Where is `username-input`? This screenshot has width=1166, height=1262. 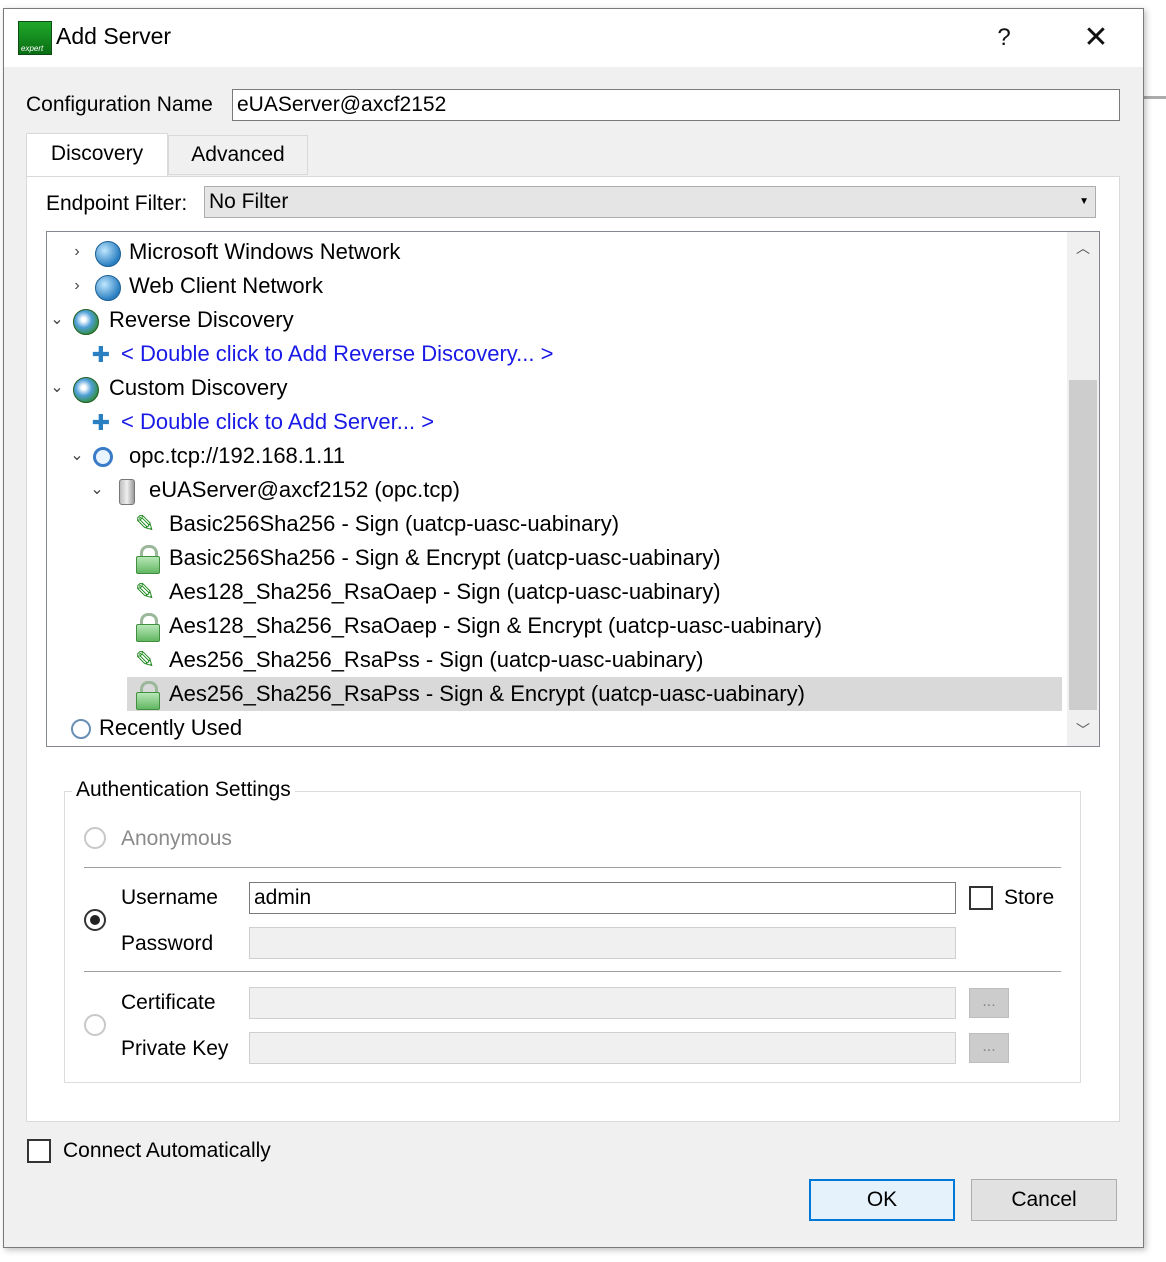
username-input is located at coordinates (602, 898).